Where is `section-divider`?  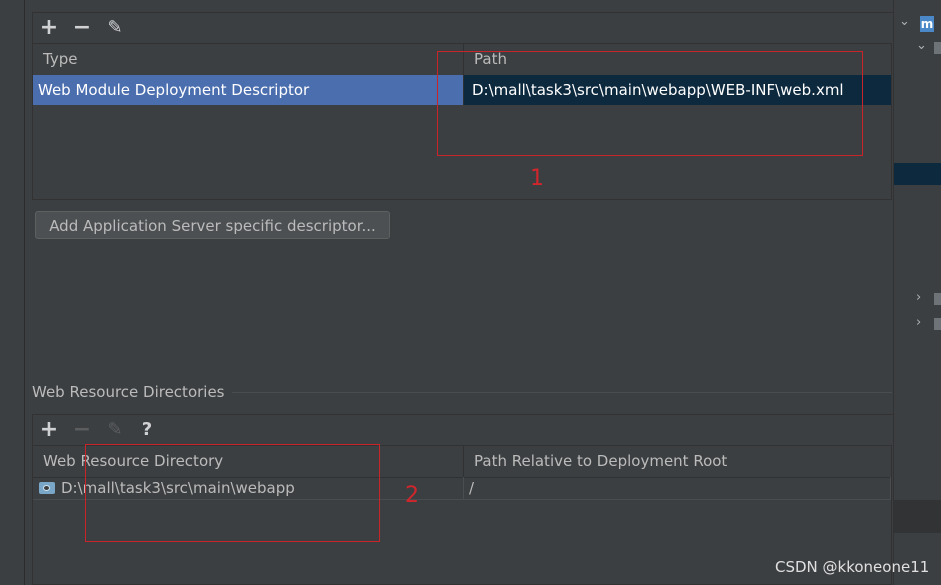 section-divider is located at coordinates (562, 392).